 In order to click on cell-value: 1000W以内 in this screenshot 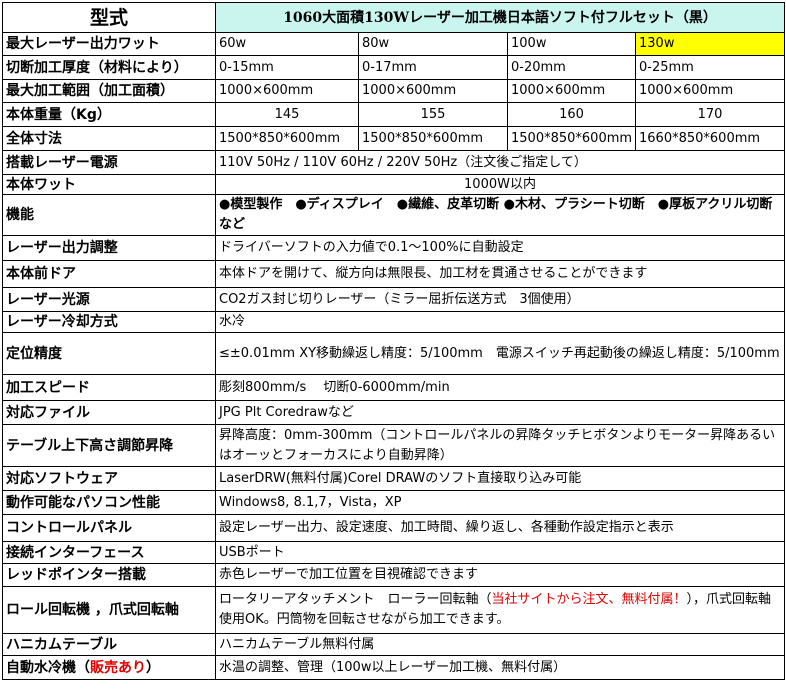, I will do `click(500, 184)`.